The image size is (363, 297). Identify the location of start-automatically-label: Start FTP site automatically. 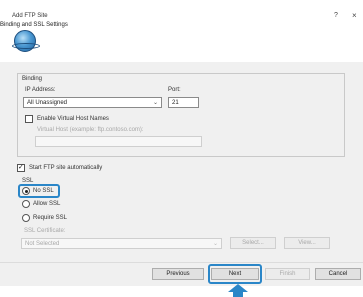
(66, 168).